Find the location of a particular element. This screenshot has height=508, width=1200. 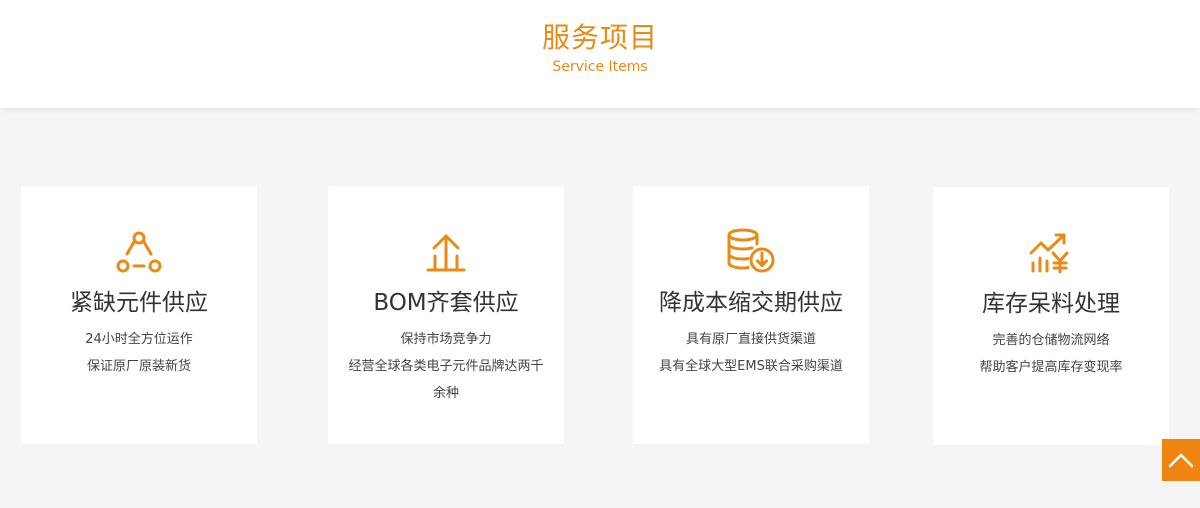

service-card-inventory-disposal: 库存呆料处理 完善的仓储物流网络 帮助客户提高库存变现率 is located at coordinates (1051, 316).